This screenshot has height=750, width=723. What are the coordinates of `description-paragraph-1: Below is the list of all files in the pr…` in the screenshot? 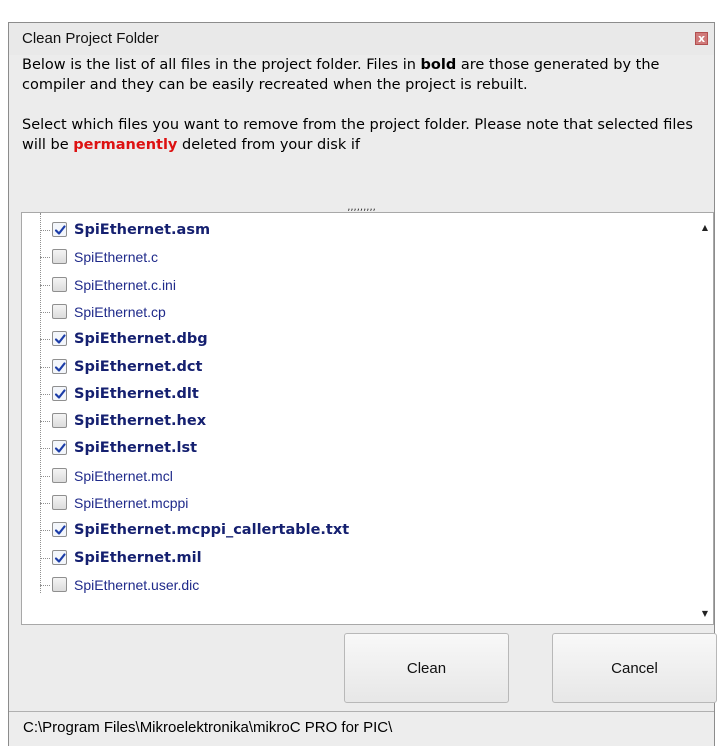 It's located at (341, 75).